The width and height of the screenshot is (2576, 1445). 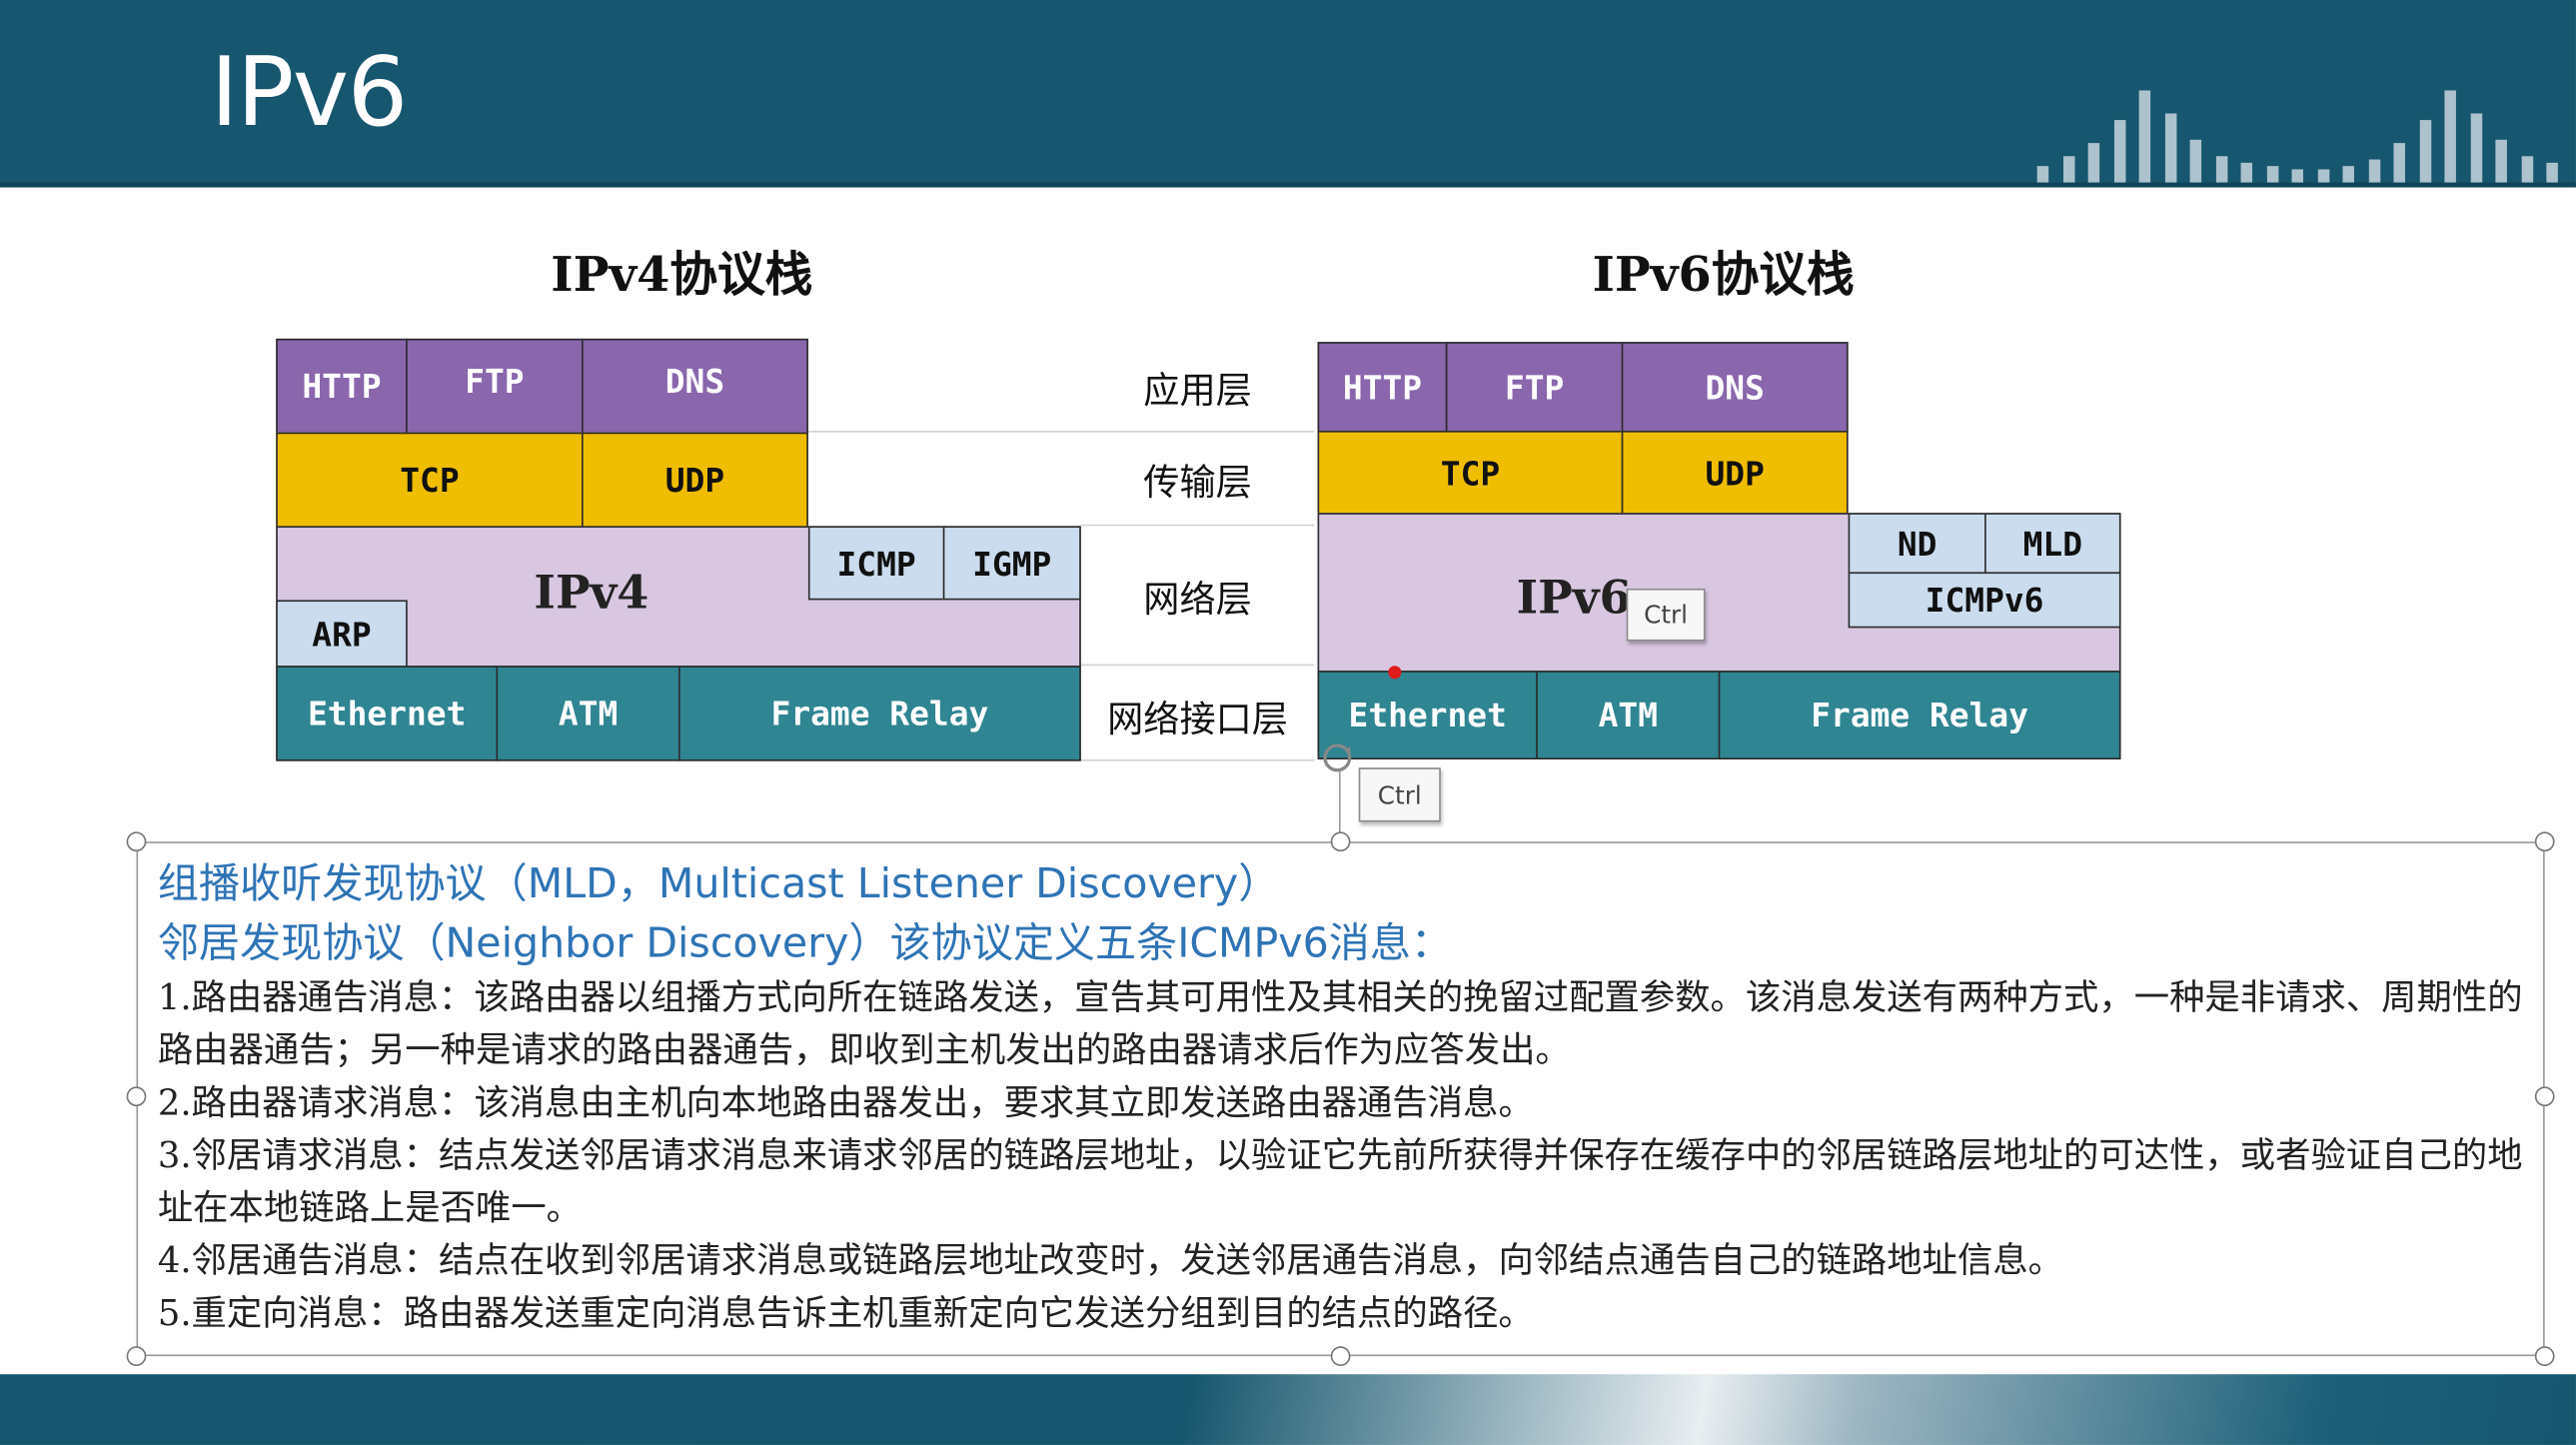 What do you see at coordinates (1628, 715) in the screenshot?
I see `ipv6-atm-box: ATM` at bounding box center [1628, 715].